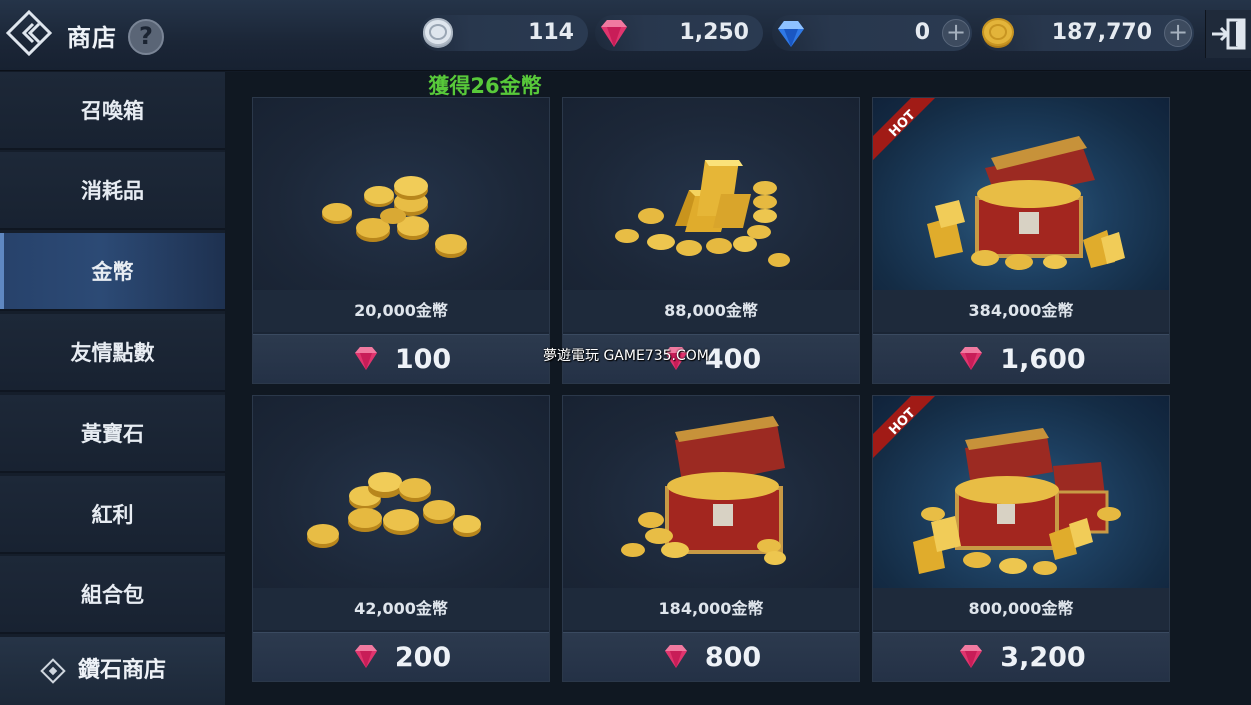 The height and width of the screenshot is (705, 1251). What do you see at coordinates (146, 37) in the screenshot?
I see `help-button: ?` at bounding box center [146, 37].